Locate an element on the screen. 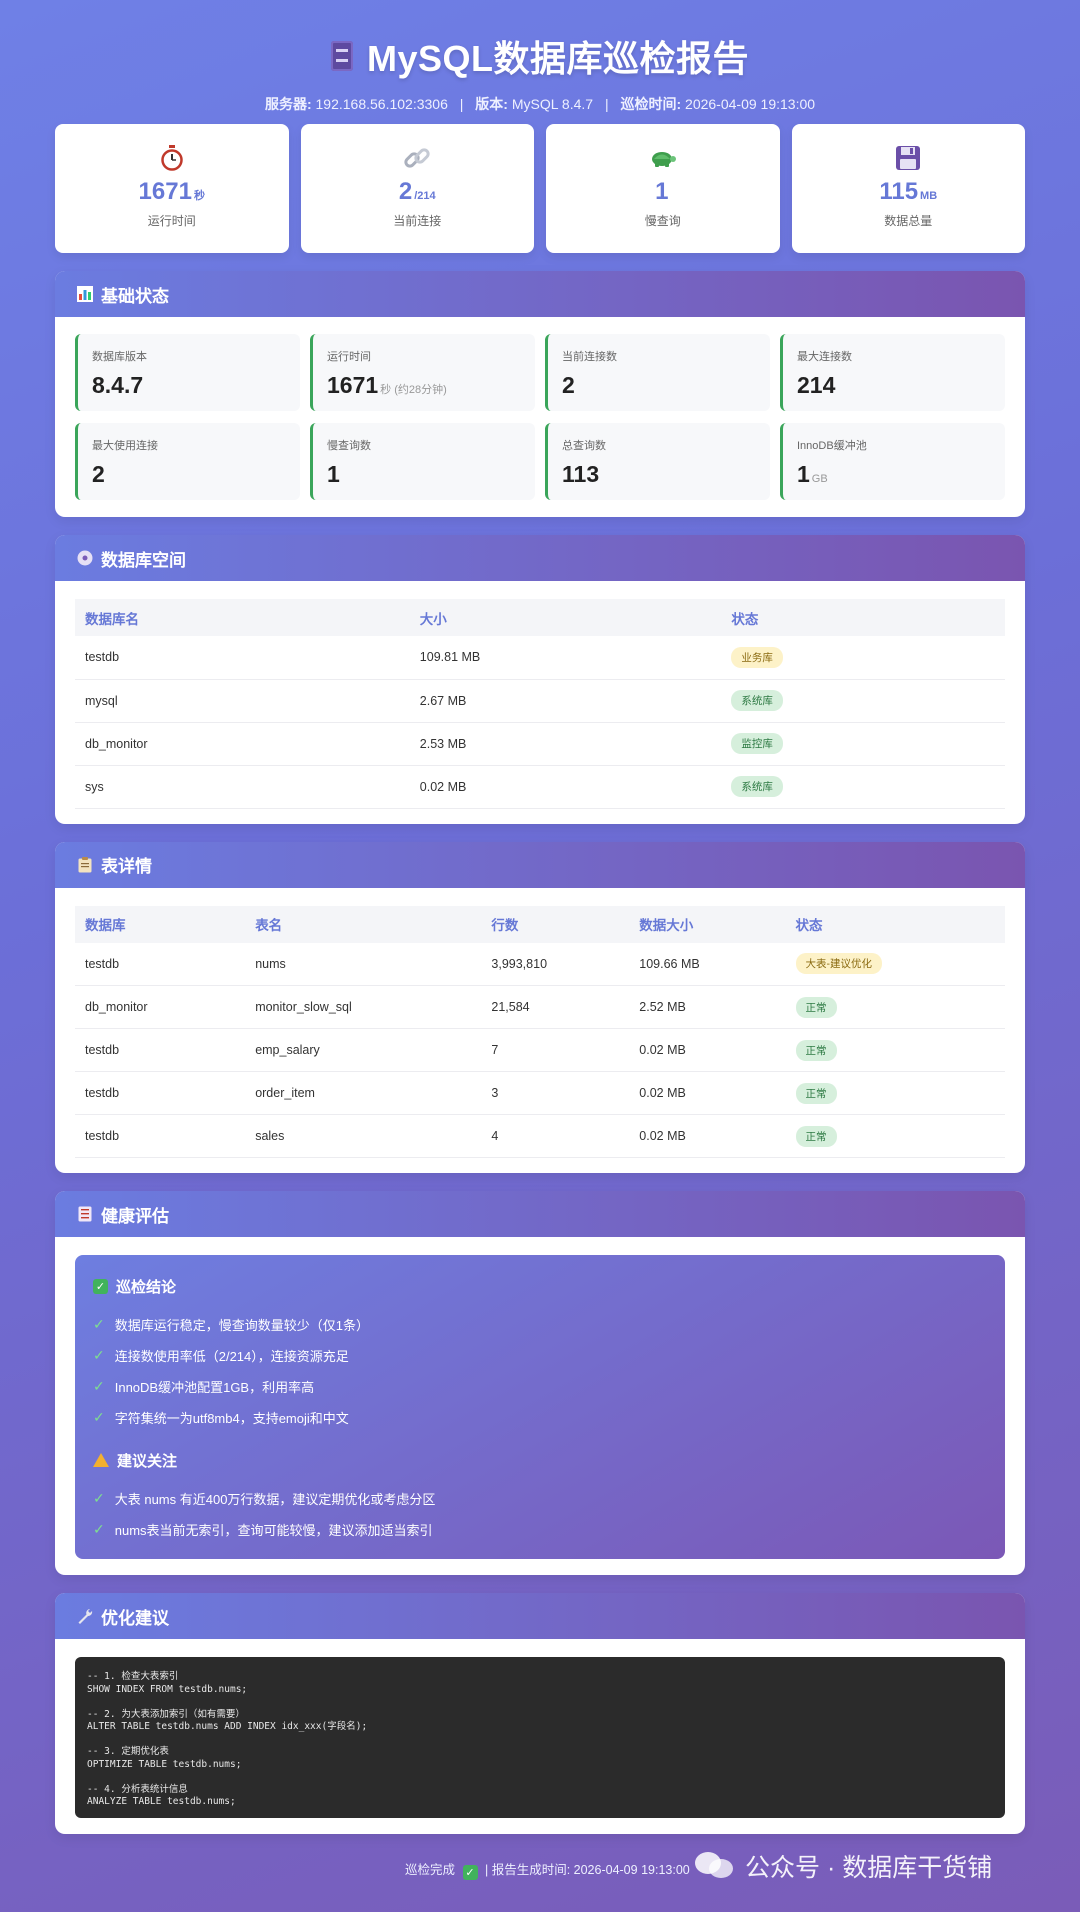  table-row: testdb 109.81 MB 业务库 is located at coordinates (540, 658).